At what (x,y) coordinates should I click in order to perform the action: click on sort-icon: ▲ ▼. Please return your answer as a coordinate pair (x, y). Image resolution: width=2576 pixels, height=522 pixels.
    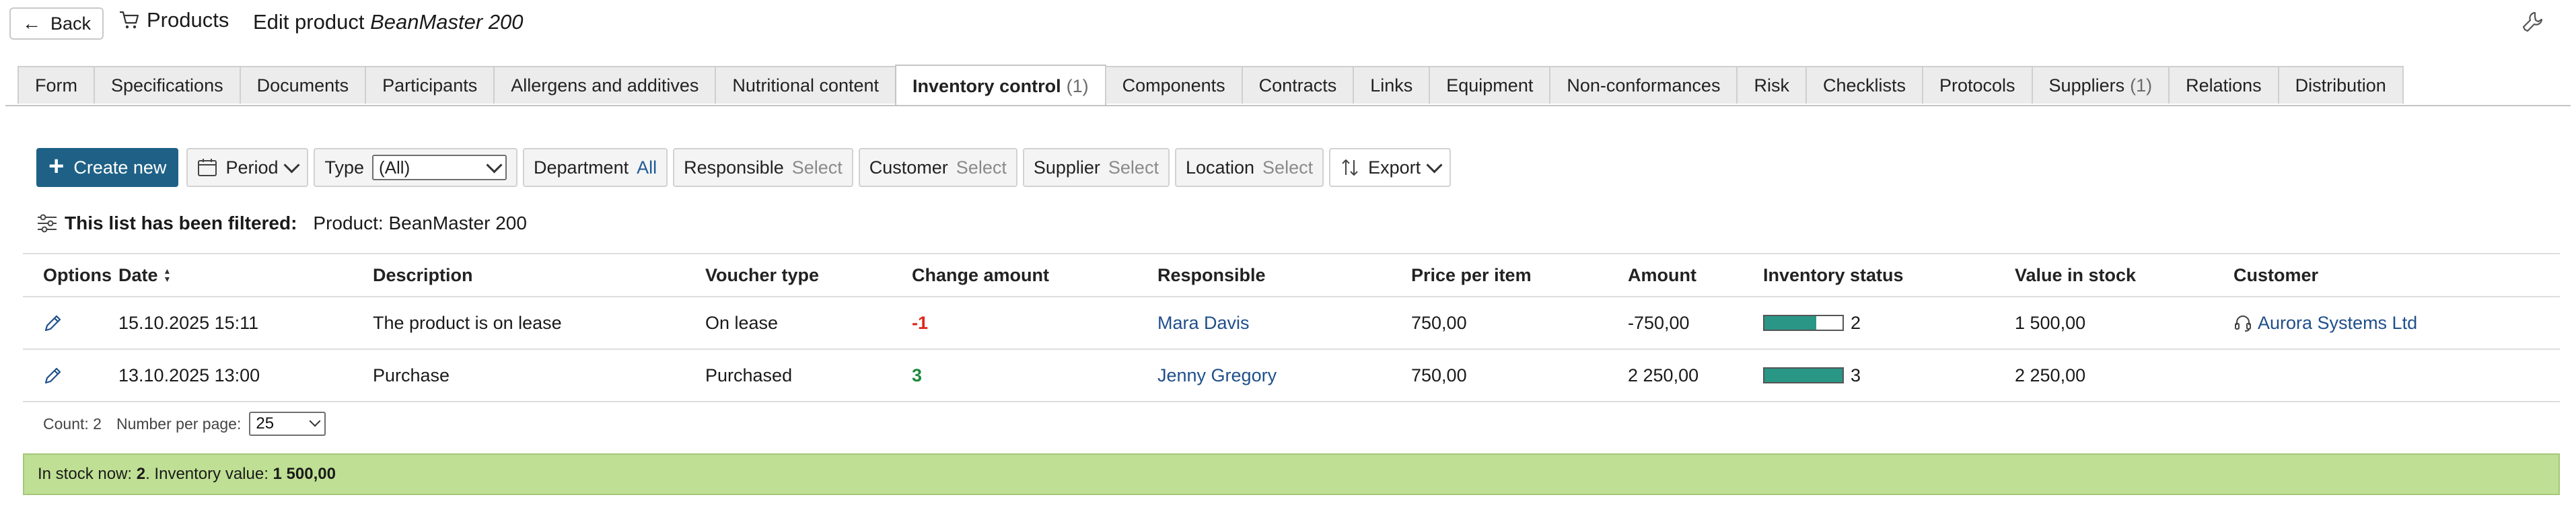
    Looking at the image, I should click on (167, 275).